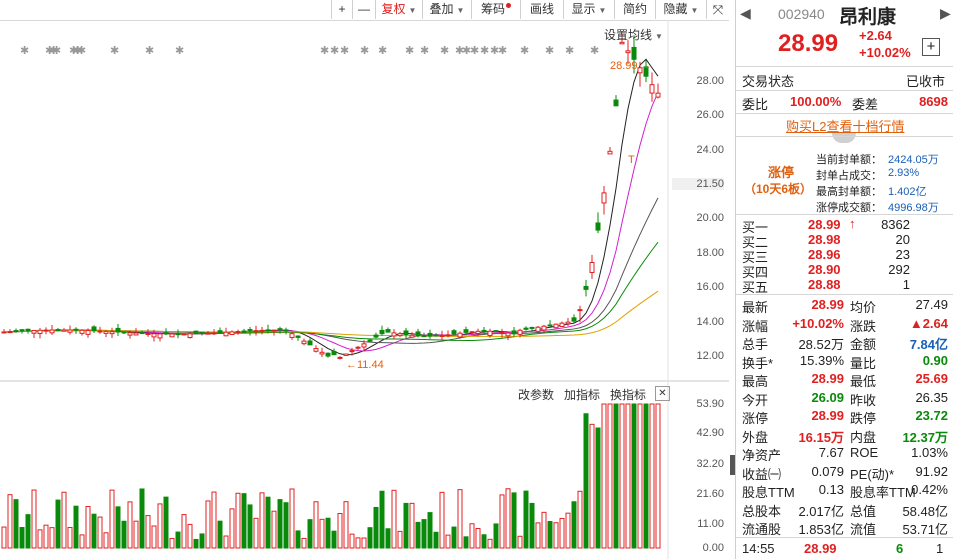 This screenshot has width=953, height=559. Describe the element at coordinates (925, 529) in the screenshot. I see `stat-value: 53.71亿` at that location.